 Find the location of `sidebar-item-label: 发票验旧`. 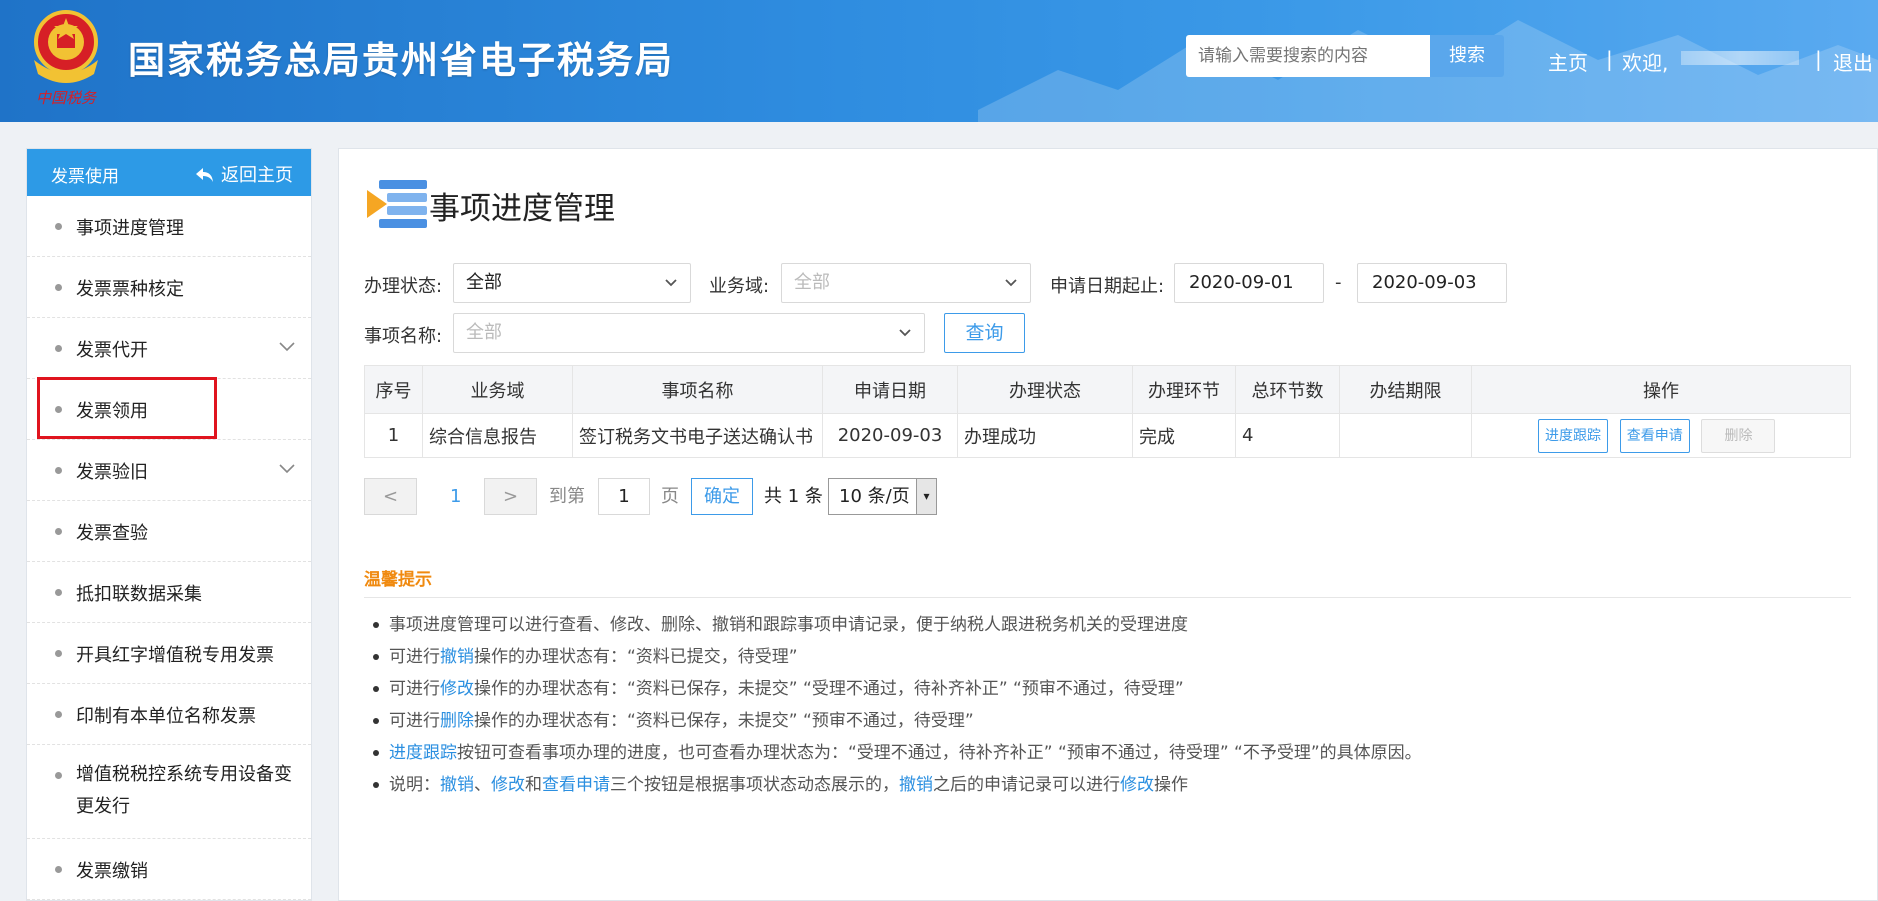

sidebar-item-label: 发票验旧 is located at coordinates (112, 472).